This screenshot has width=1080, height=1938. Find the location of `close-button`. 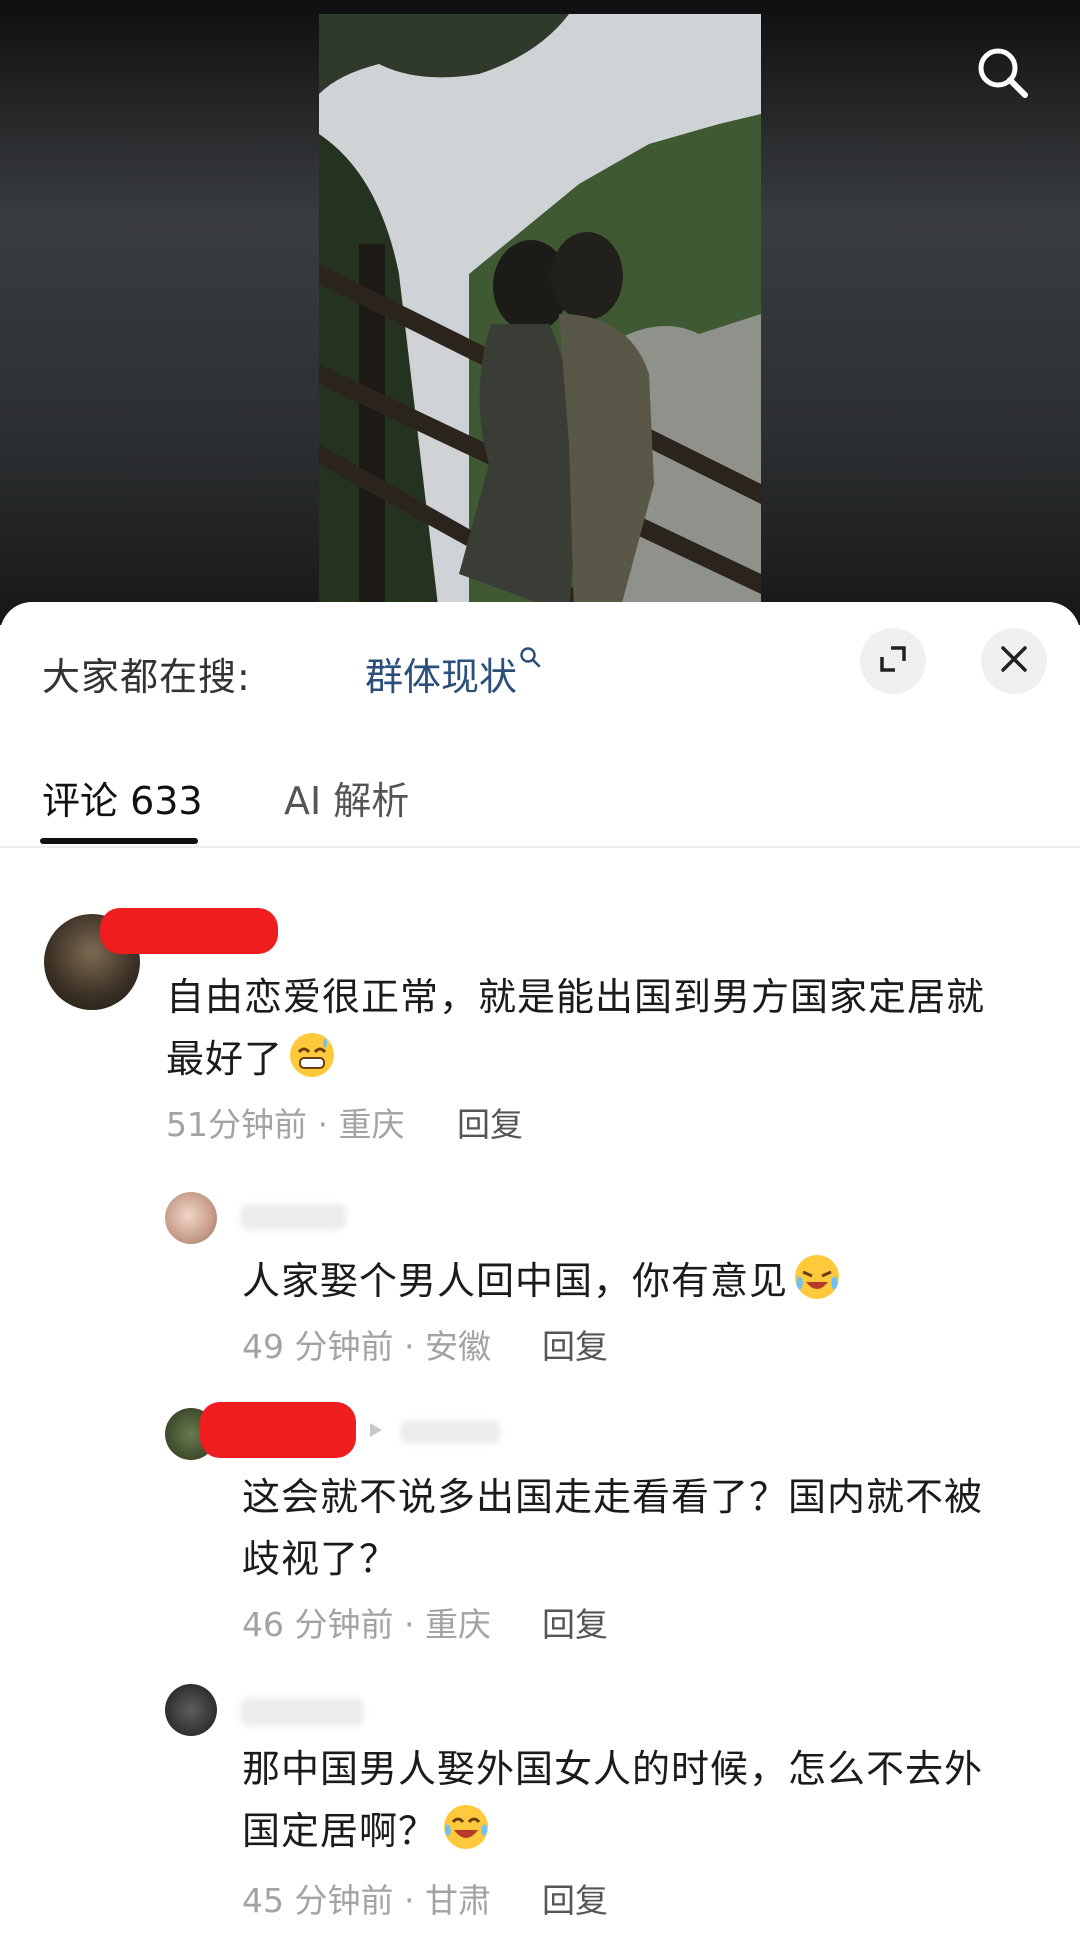

close-button is located at coordinates (1014, 661).